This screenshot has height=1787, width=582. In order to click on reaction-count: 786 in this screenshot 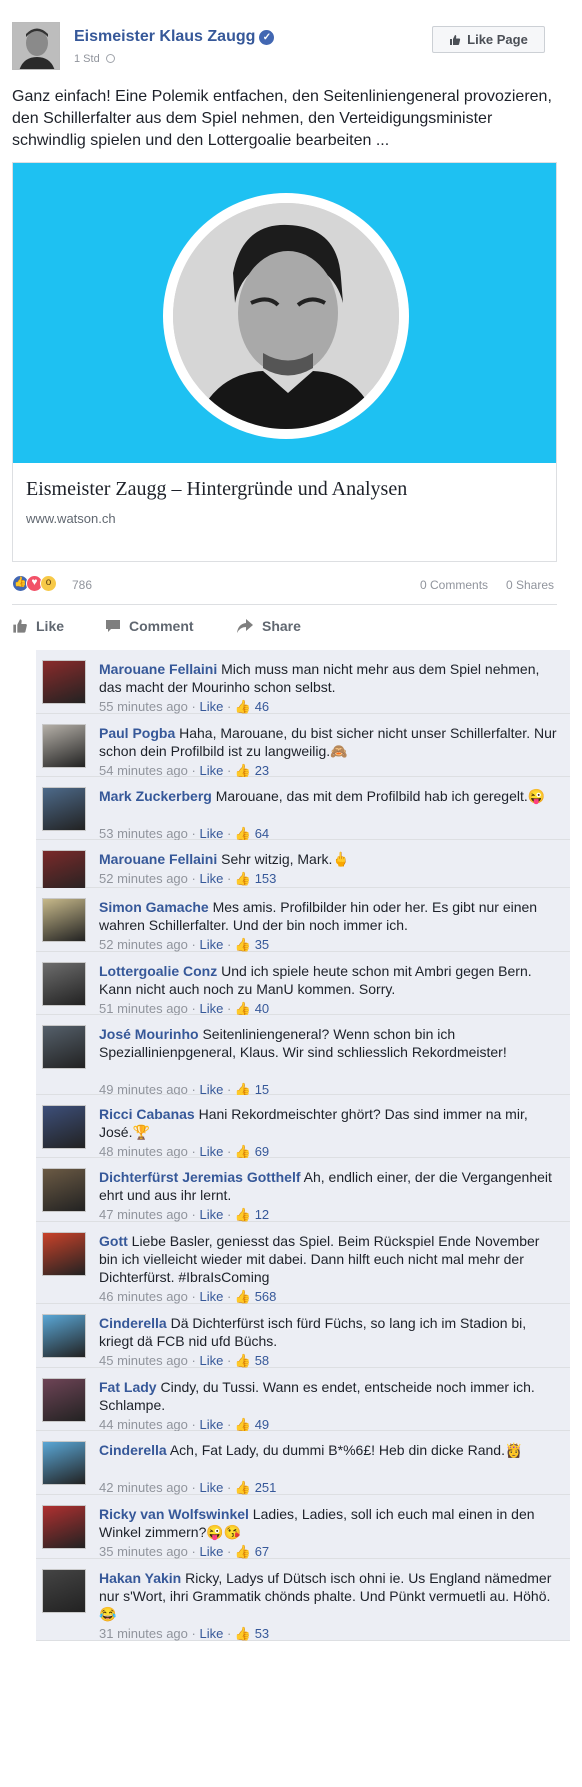, I will do `click(82, 585)`.